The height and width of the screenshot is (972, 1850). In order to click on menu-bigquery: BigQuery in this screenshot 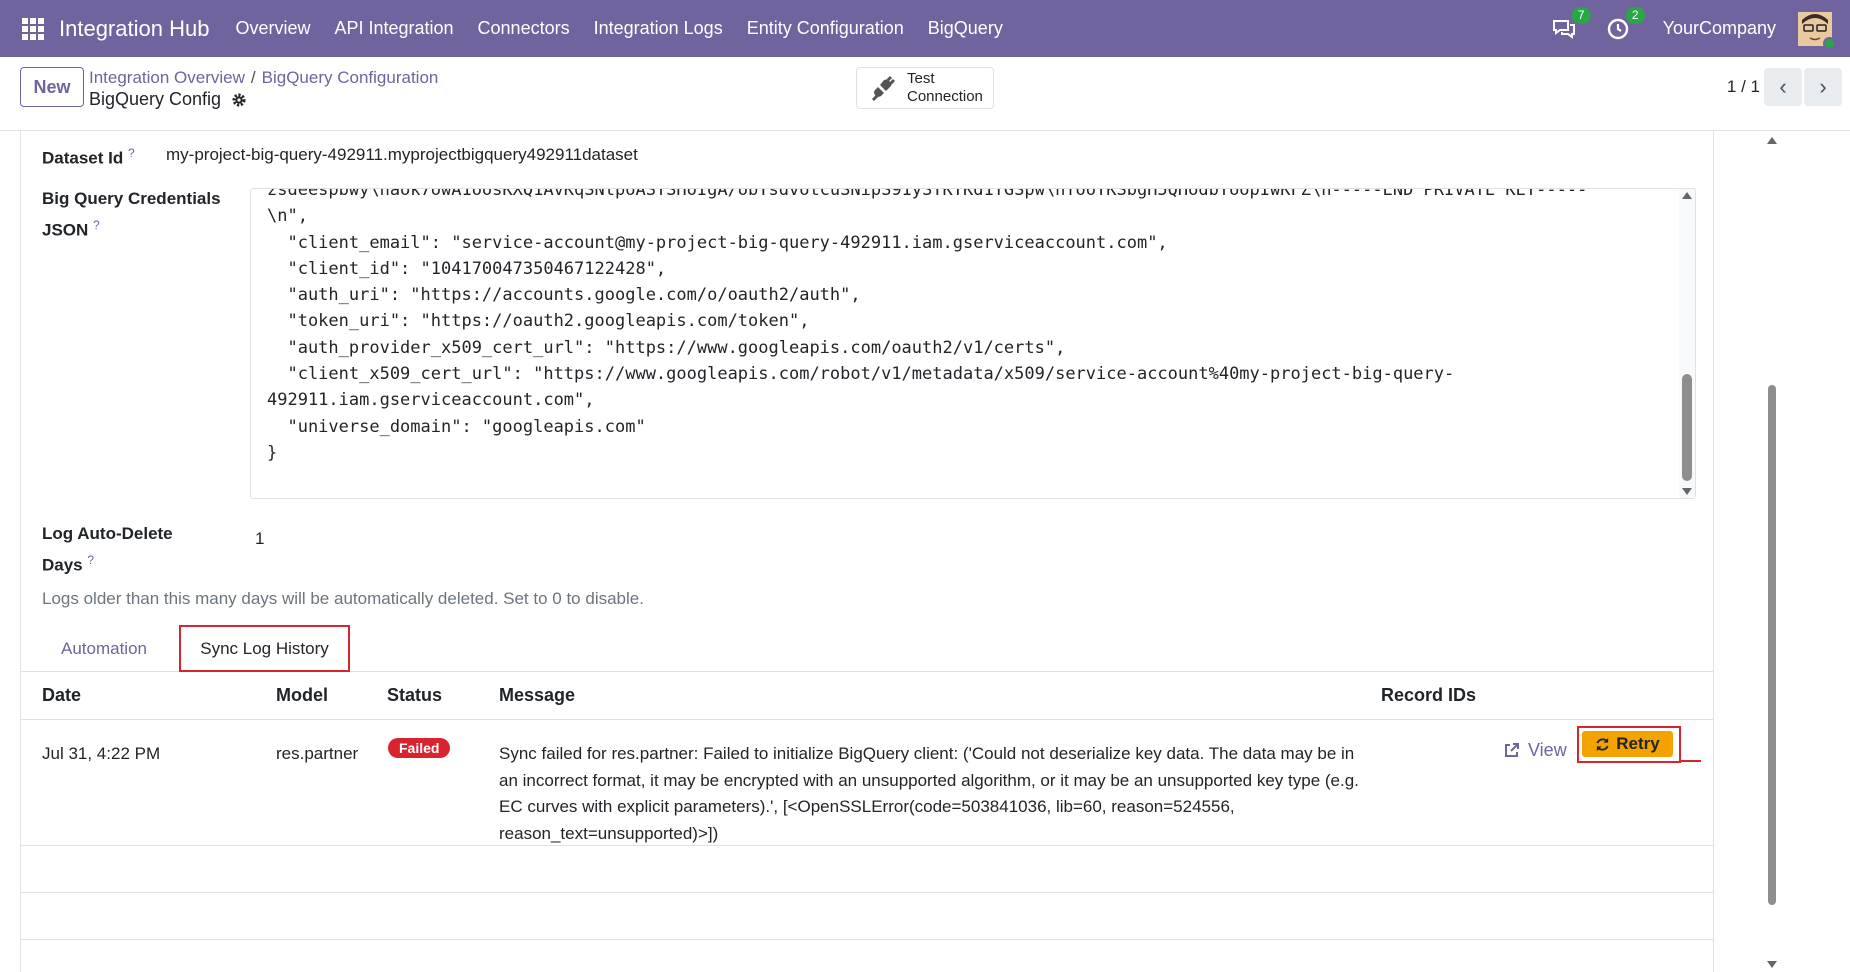, I will do `click(965, 28)`.